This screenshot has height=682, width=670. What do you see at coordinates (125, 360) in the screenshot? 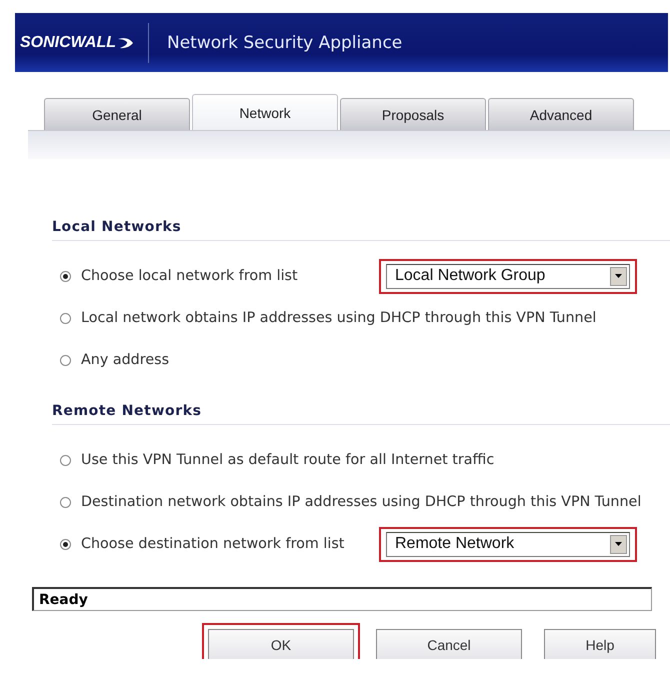
I see `option-label: Any address` at bounding box center [125, 360].